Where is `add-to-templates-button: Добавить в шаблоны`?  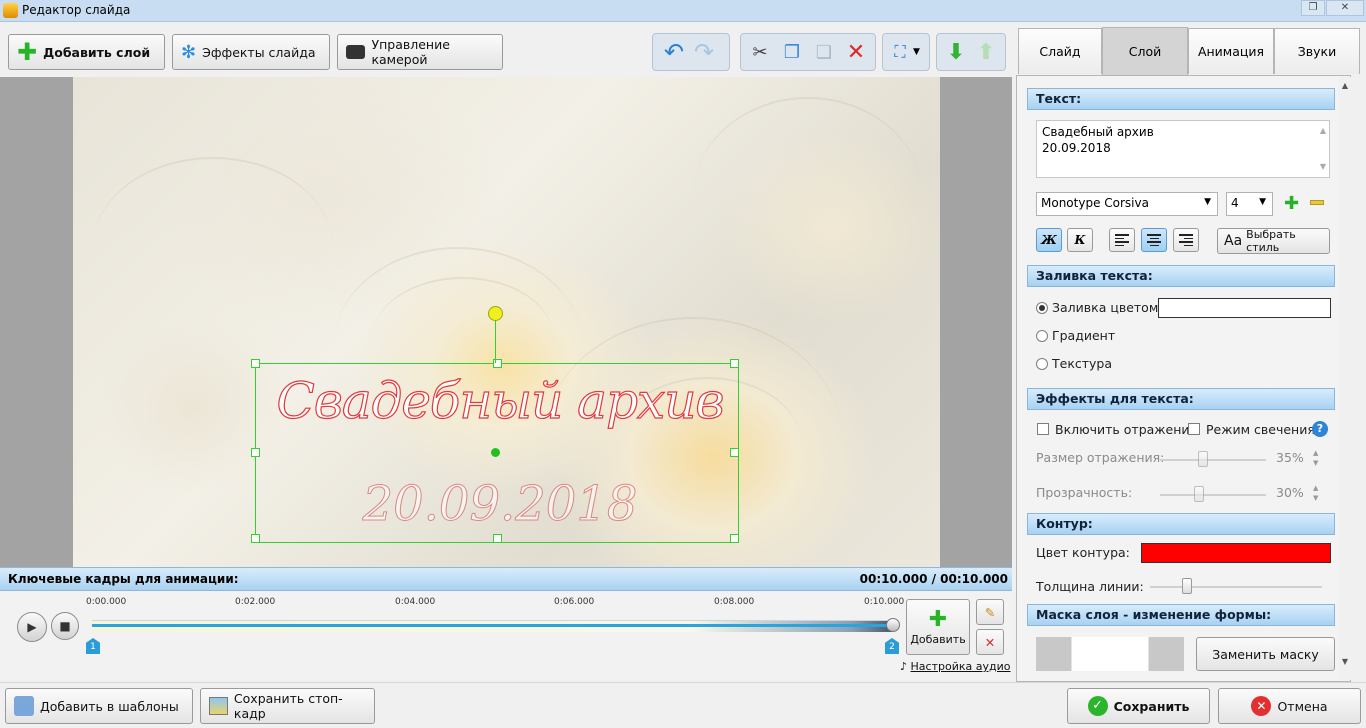
add-to-templates-button: Добавить в шаблоны is located at coordinates (99, 706).